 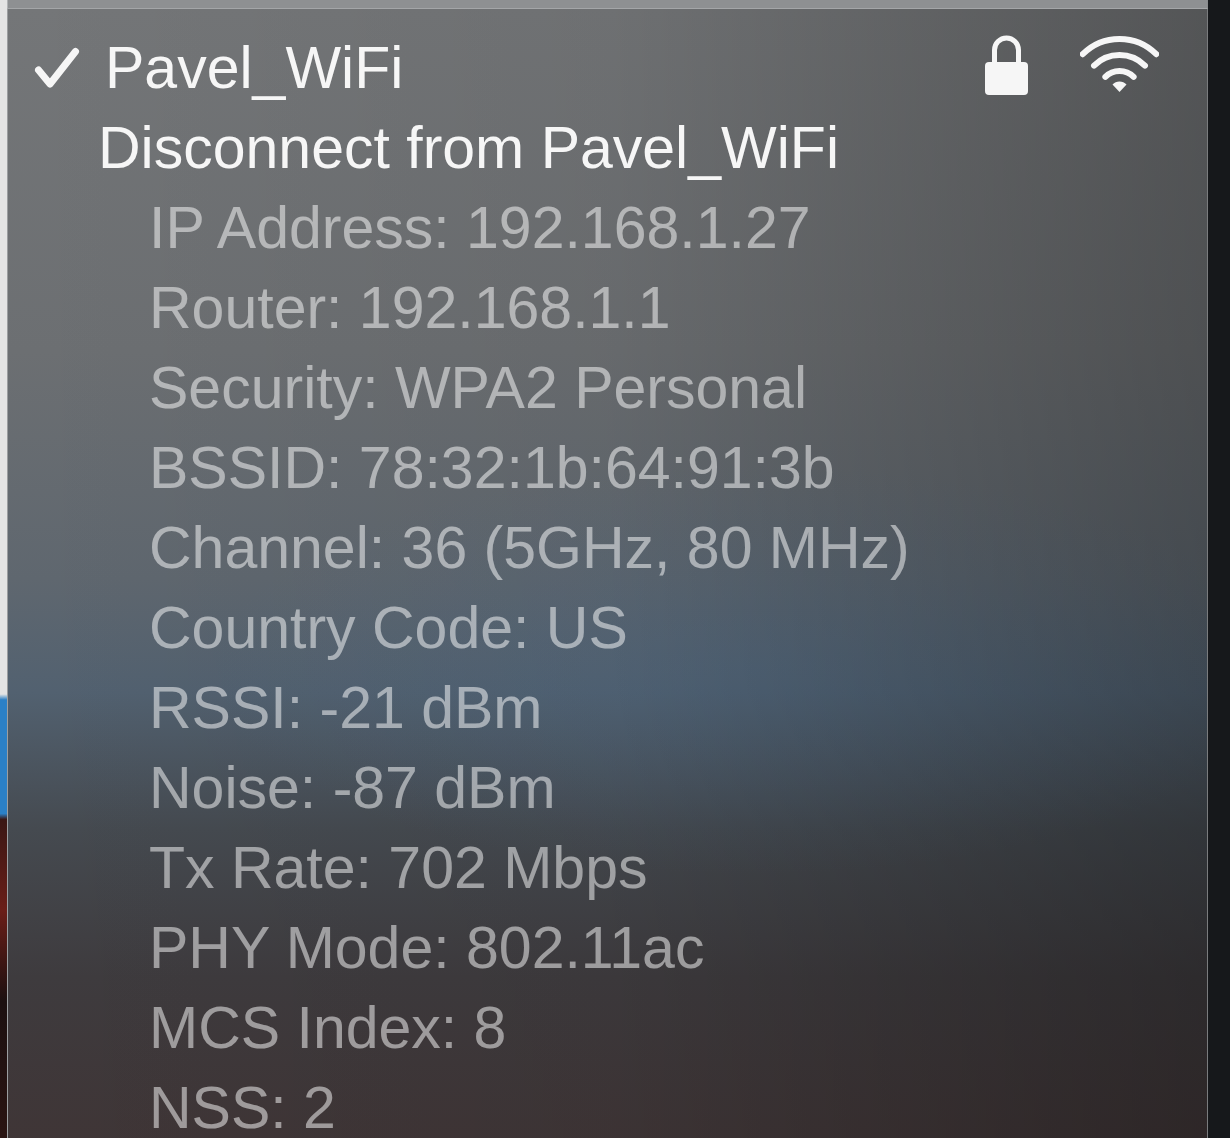 What do you see at coordinates (242, 1108) in the screenshot?
I see `network-detail: NSS: 2` at bounding box center [242, 1108].